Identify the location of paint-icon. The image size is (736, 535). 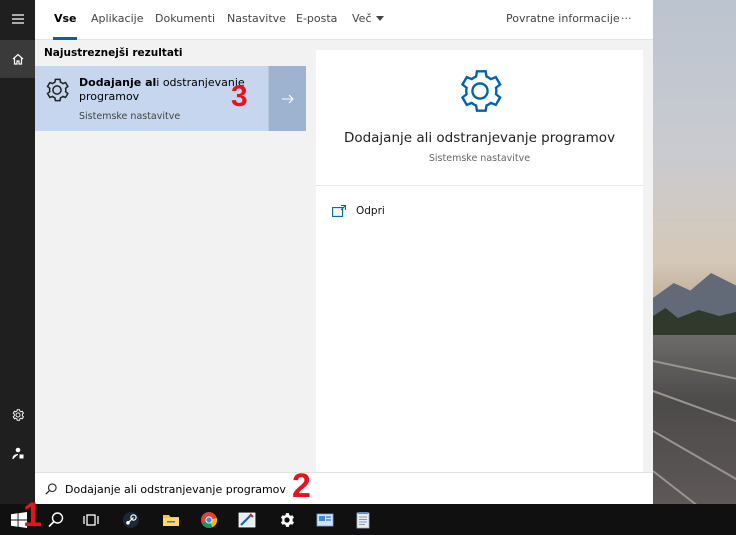
(246, 519).